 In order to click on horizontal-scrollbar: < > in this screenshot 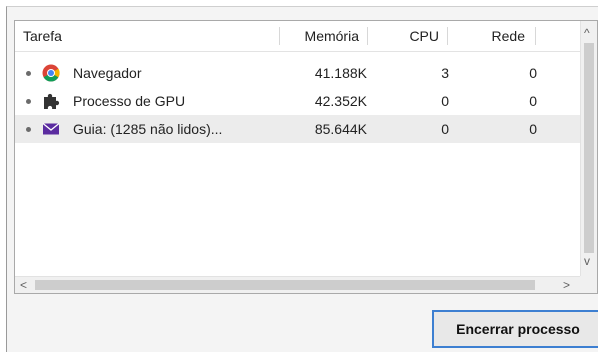, I will do `click(298, 284)`.